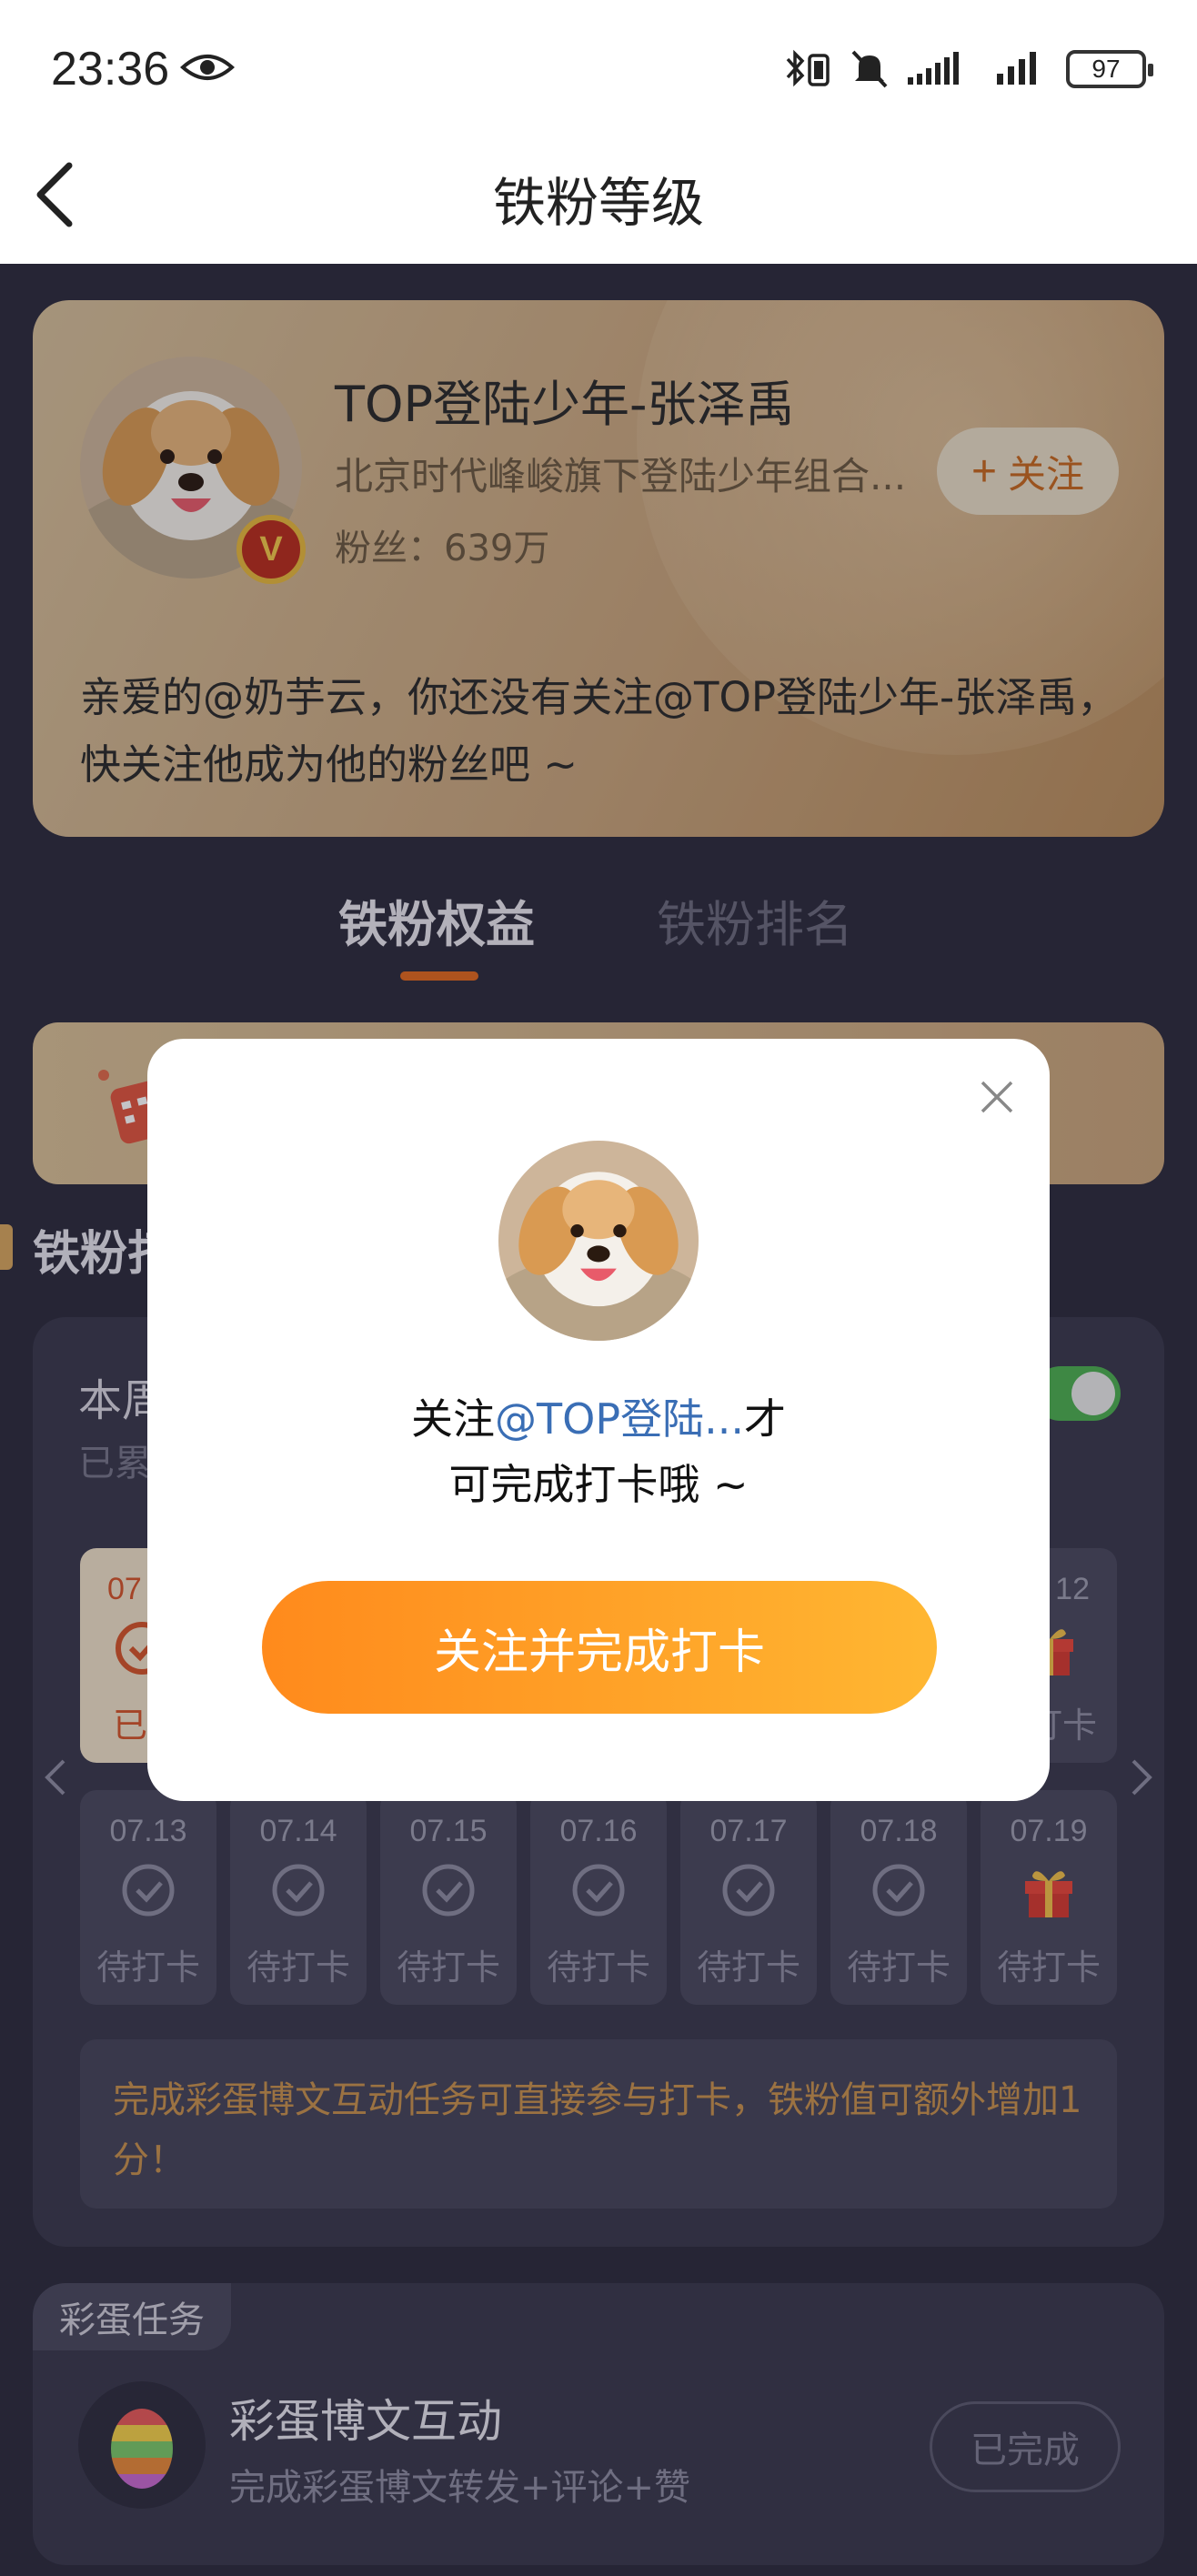  I want to click on status-time: 23:36, so click(110, 69).